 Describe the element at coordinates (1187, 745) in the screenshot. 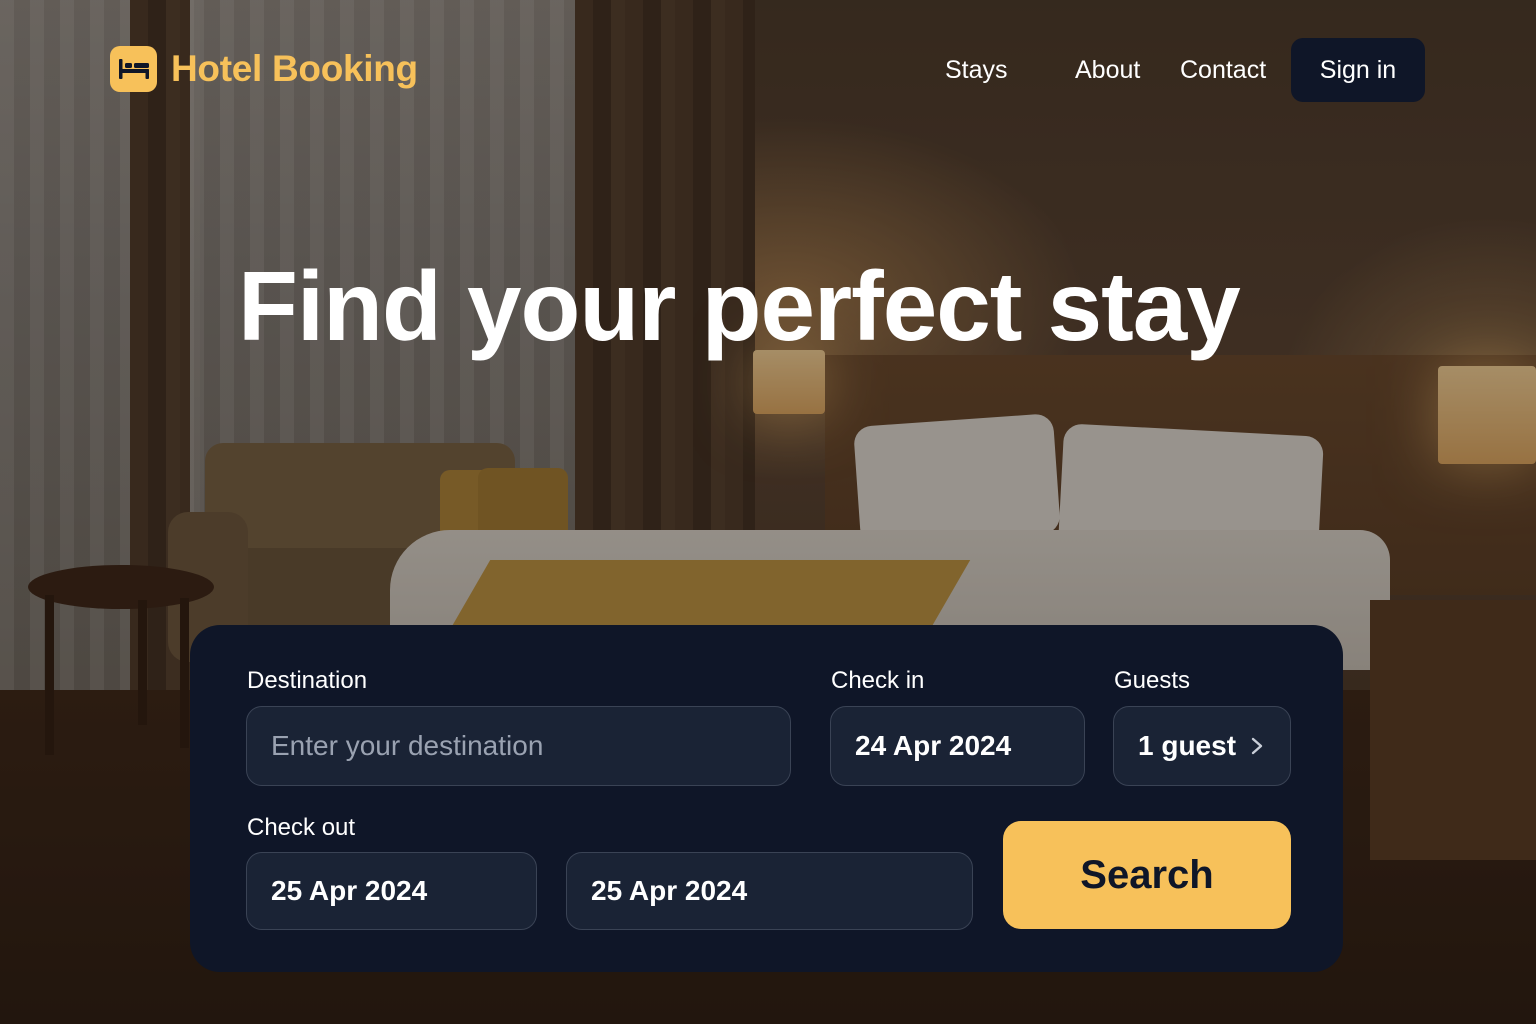

I see `guests-value: 1 guest` at that location.